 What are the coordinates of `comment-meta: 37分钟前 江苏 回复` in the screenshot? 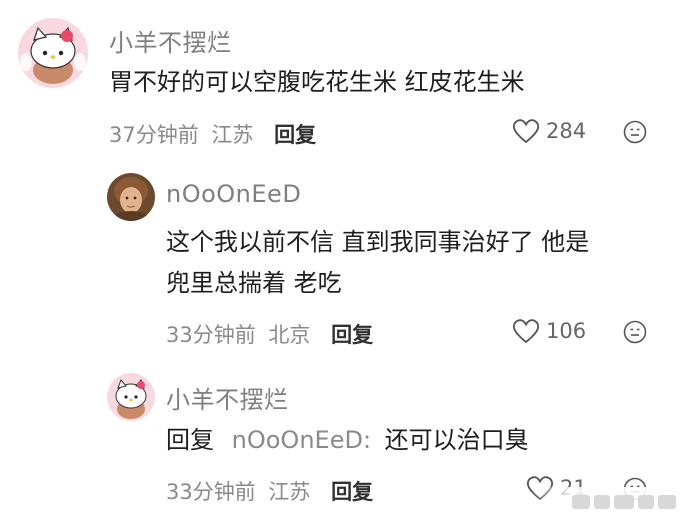 It's located at (212, 134).